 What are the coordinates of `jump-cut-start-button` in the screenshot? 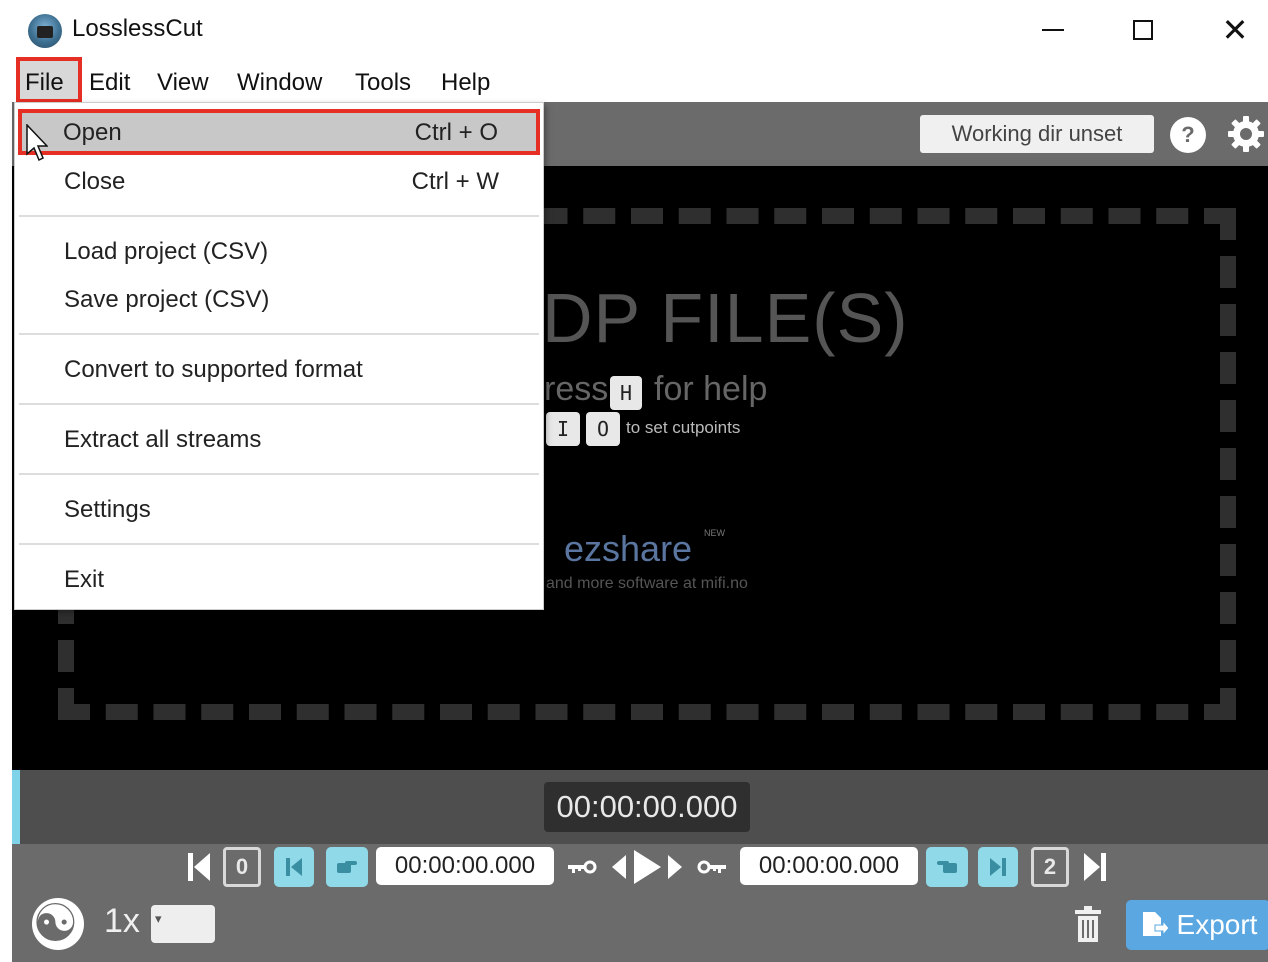 It's located at (294, 867).